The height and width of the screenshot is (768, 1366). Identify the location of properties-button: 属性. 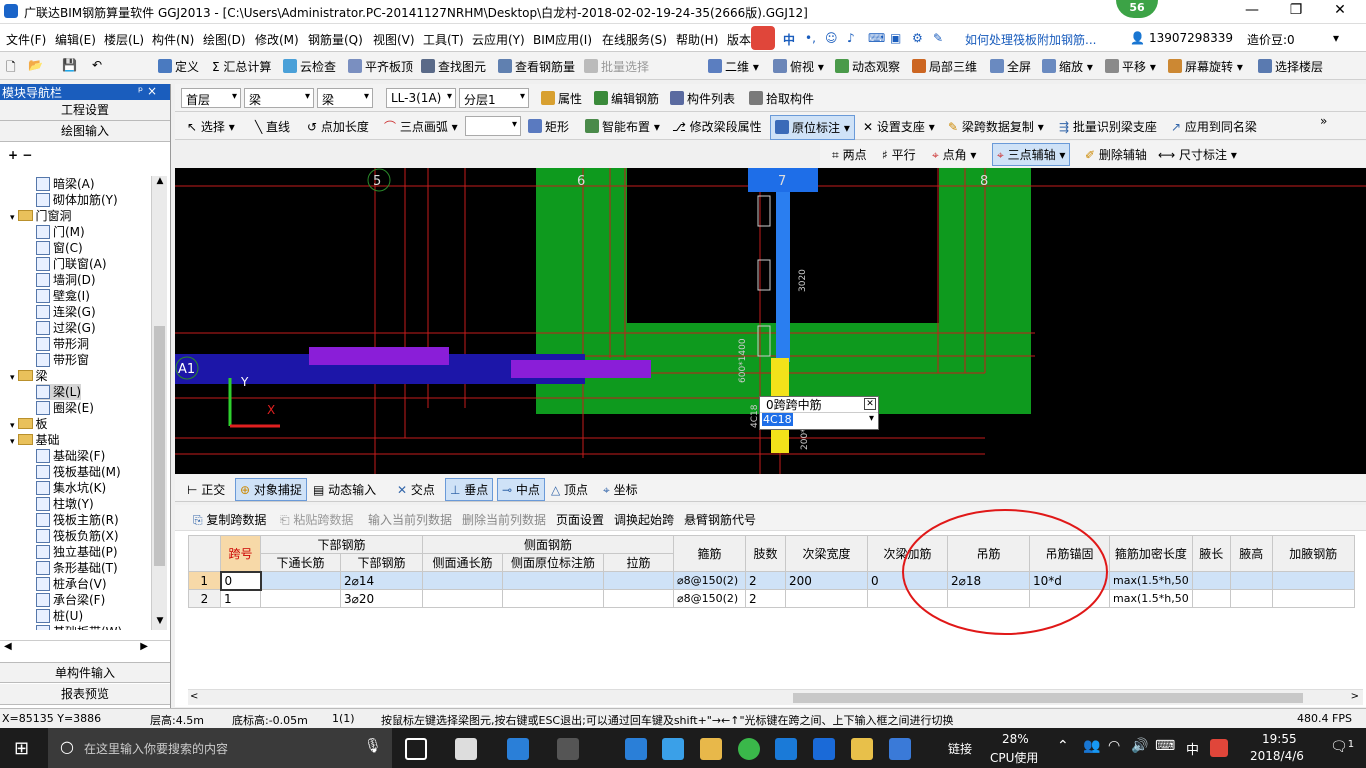
(561, 98).